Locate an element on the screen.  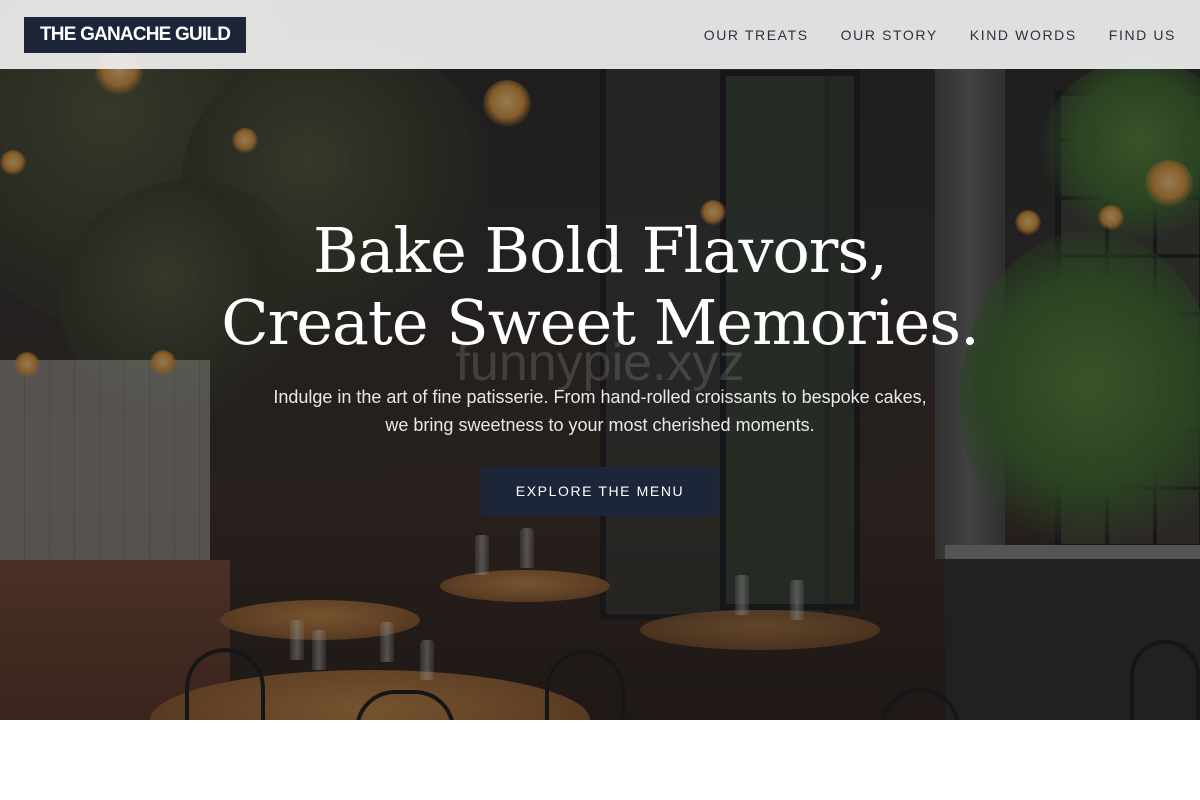
site-logo: THE GANACHE GUILD is located at coordinates (135, 34).